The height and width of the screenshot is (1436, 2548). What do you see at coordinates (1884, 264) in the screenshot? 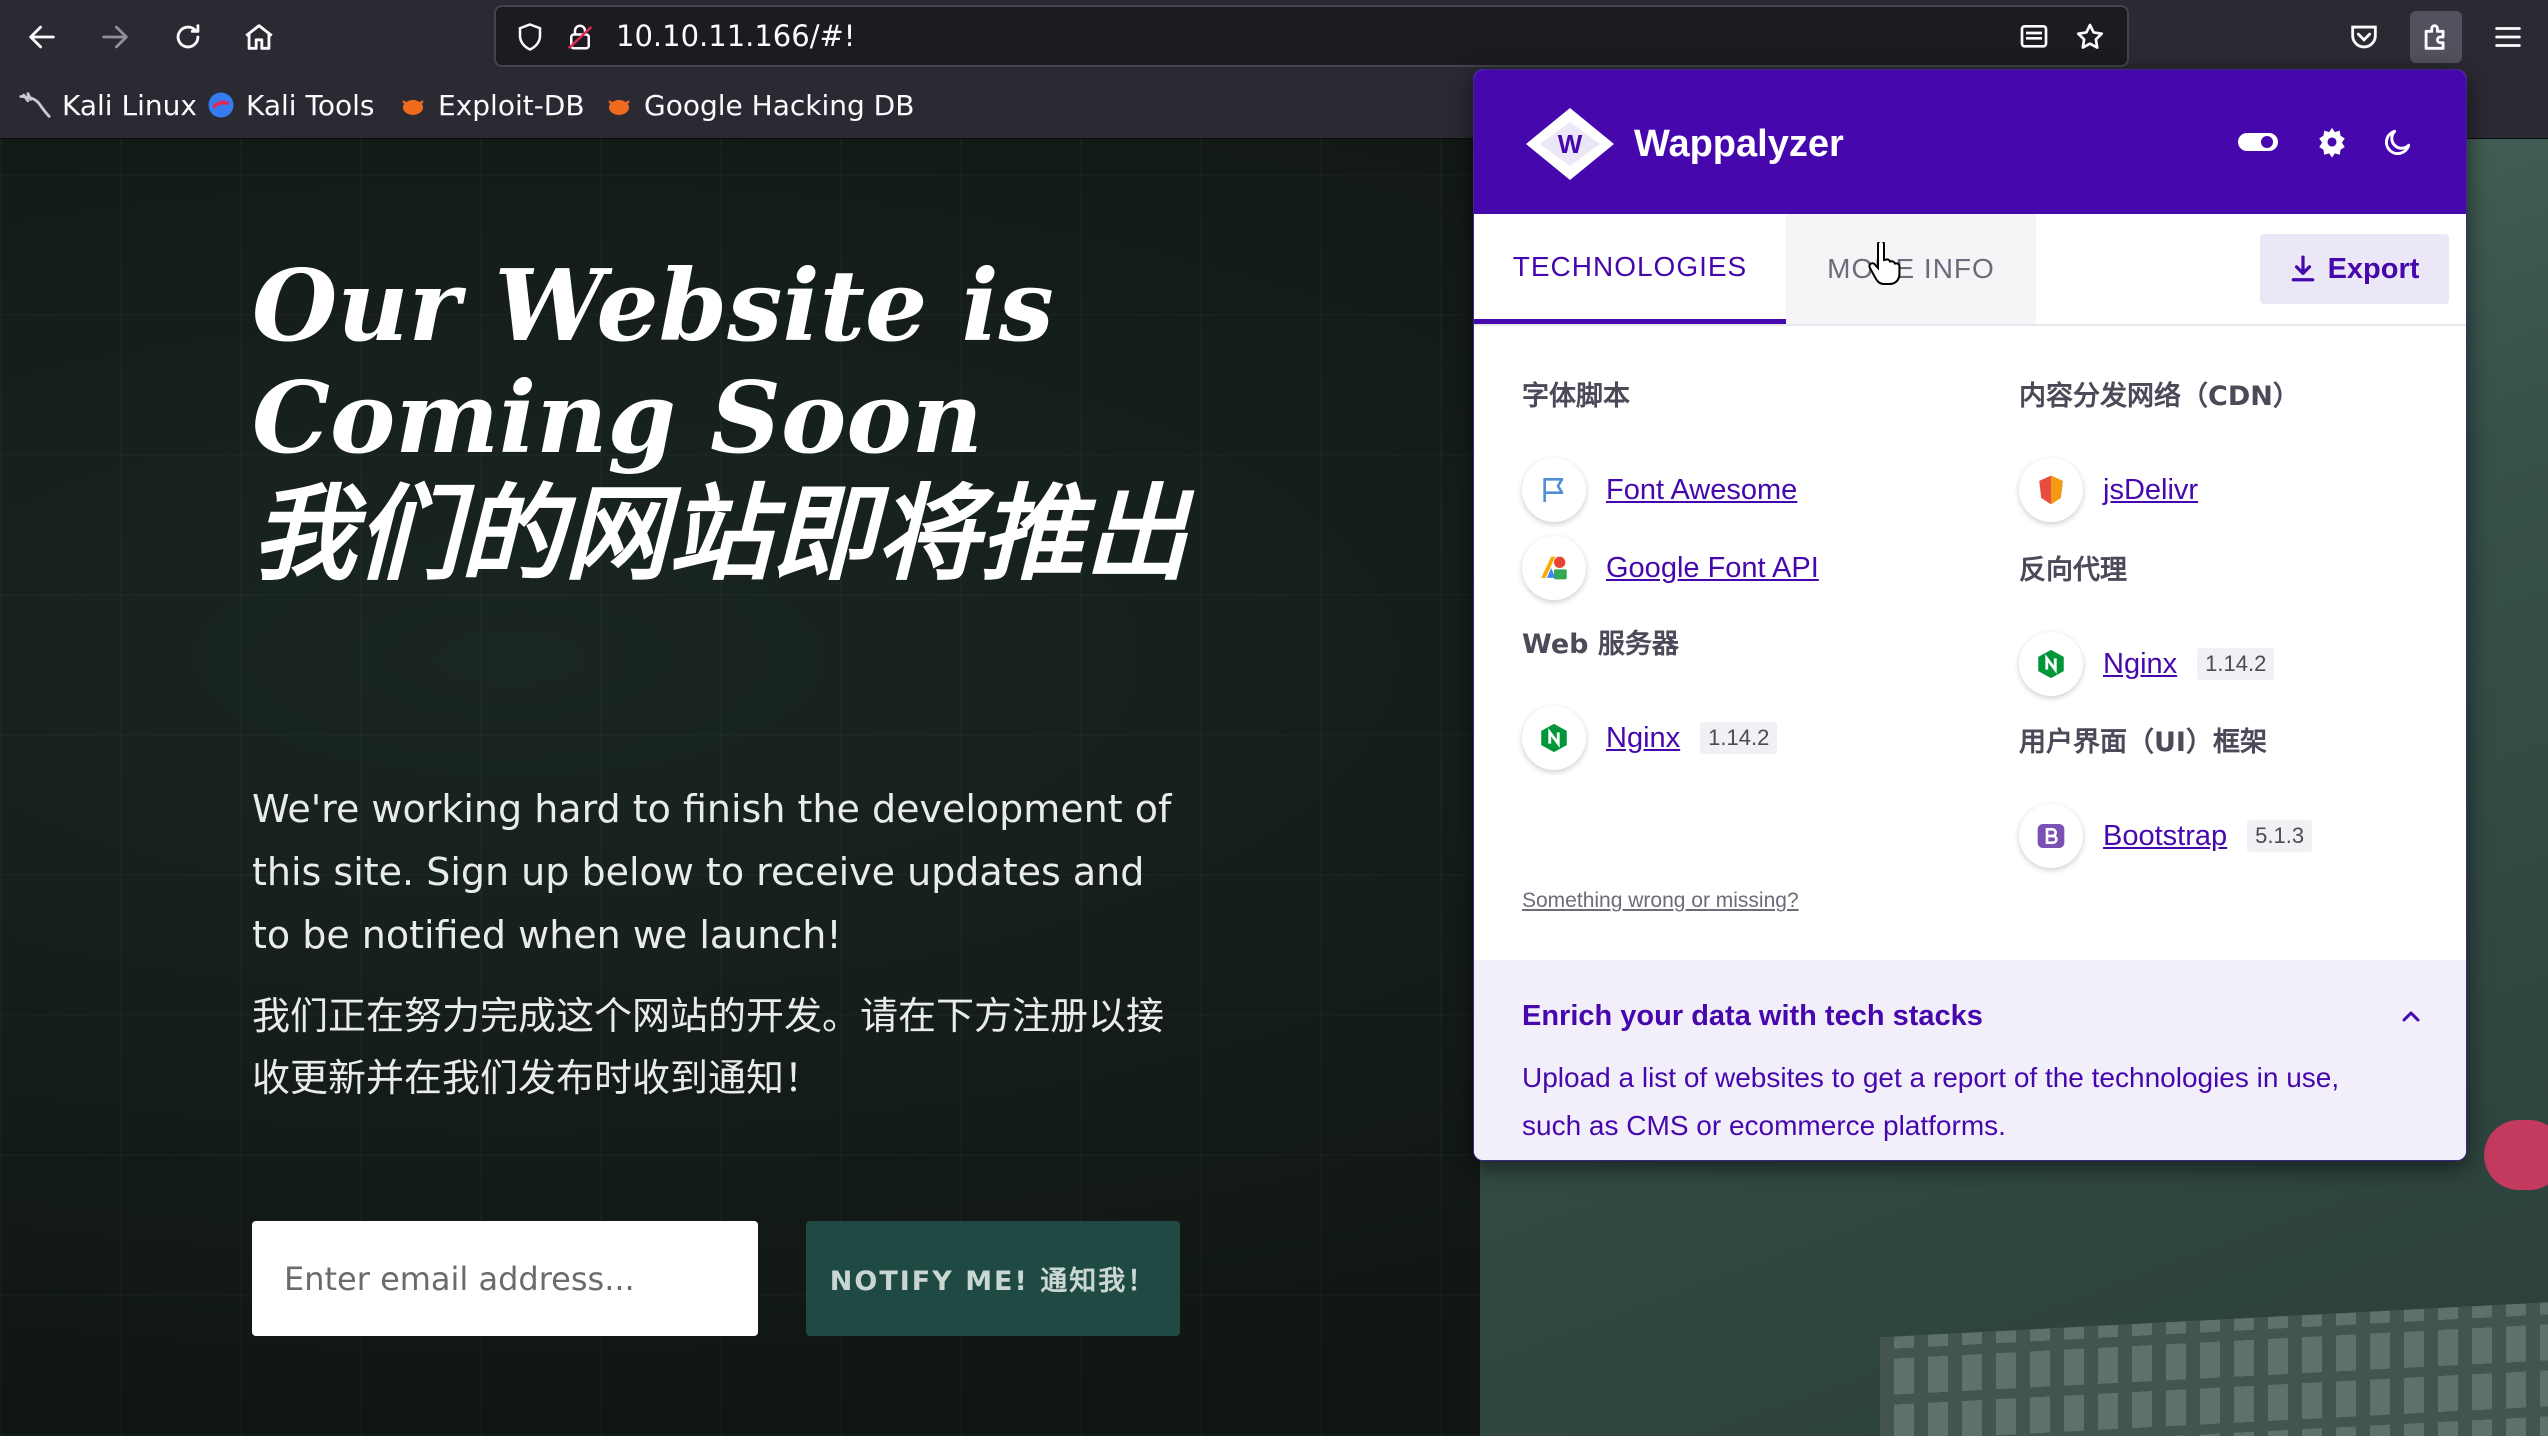
I see `hand-cursor-icon` at bounding box center [1884, 264].